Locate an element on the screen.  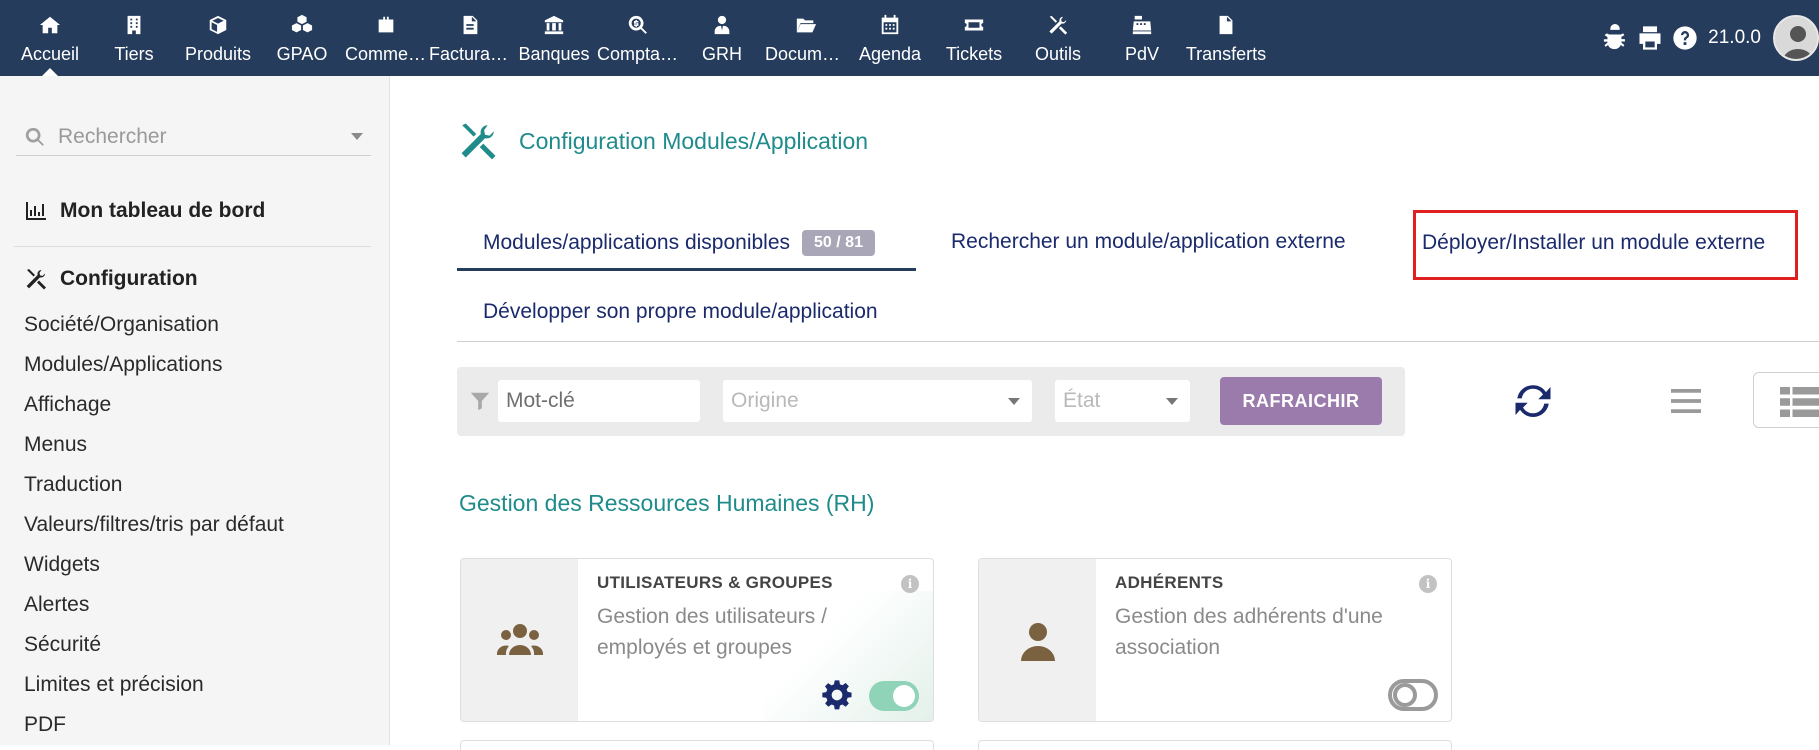
search-dollar-icon is located at coordinates (637, 24).